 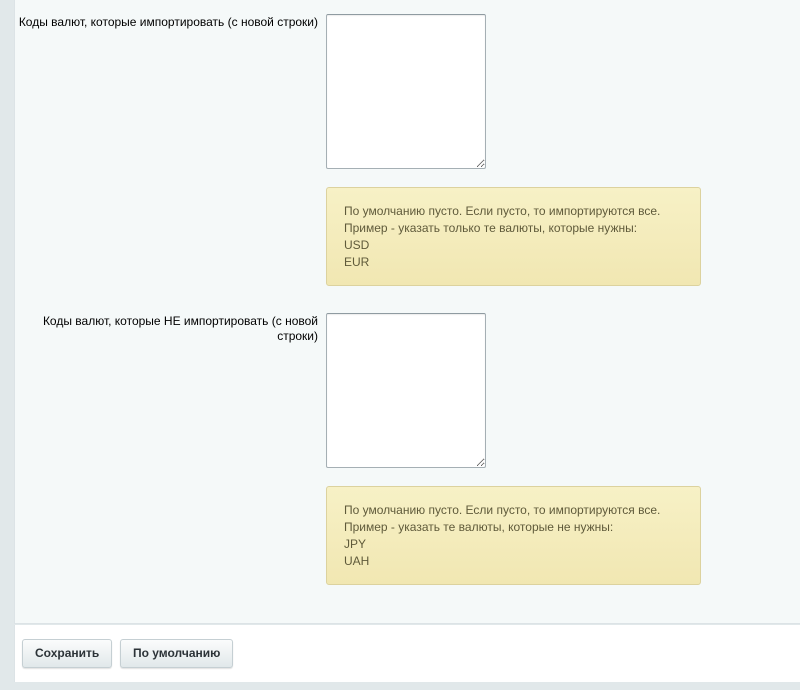 What do you see at coordinates (355, 544) in the screenshot?
I see `hint-line: JPY` at bounding box center [355, 544].